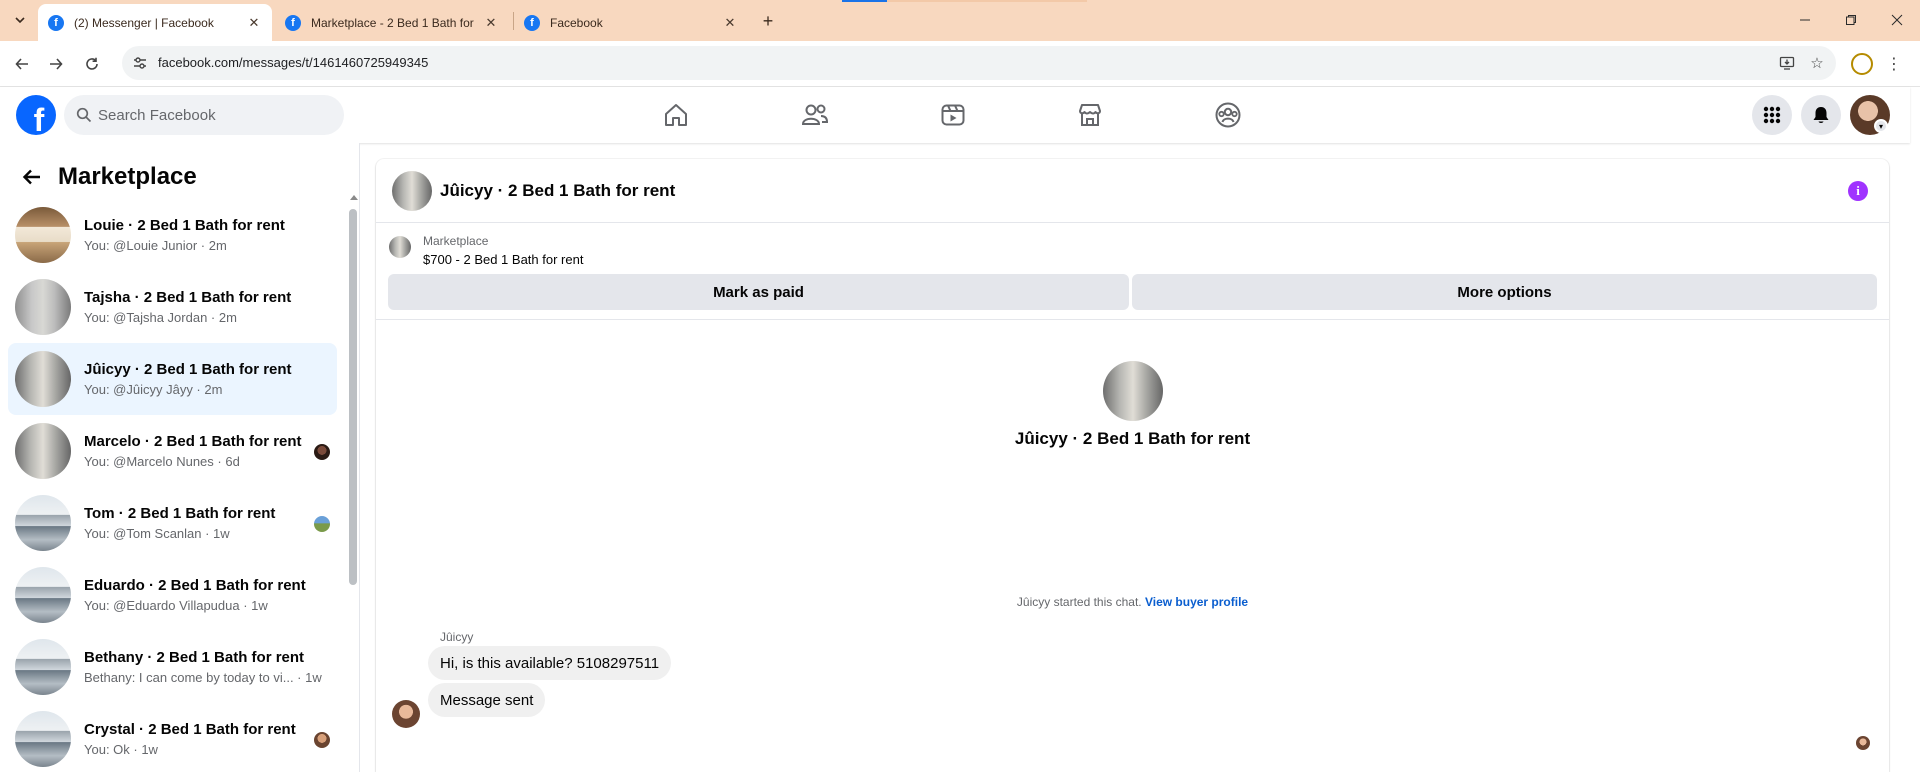 The image size is (1920, 772). I want to click on panel-header: Marketplace, so click(108, 177).